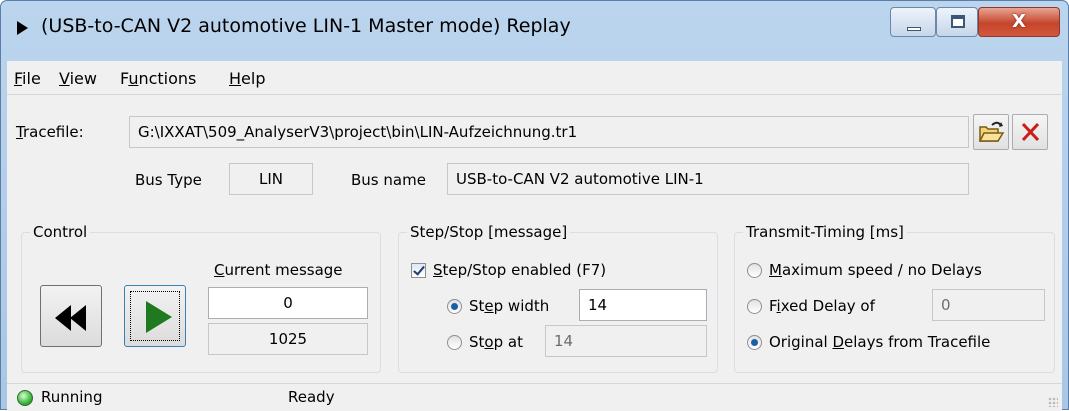 The height and width of the screenshot is (411, 1069). Describe the element at coordinates (60, 232) in the screenshot. I see `control-group-title: Control` at that location.